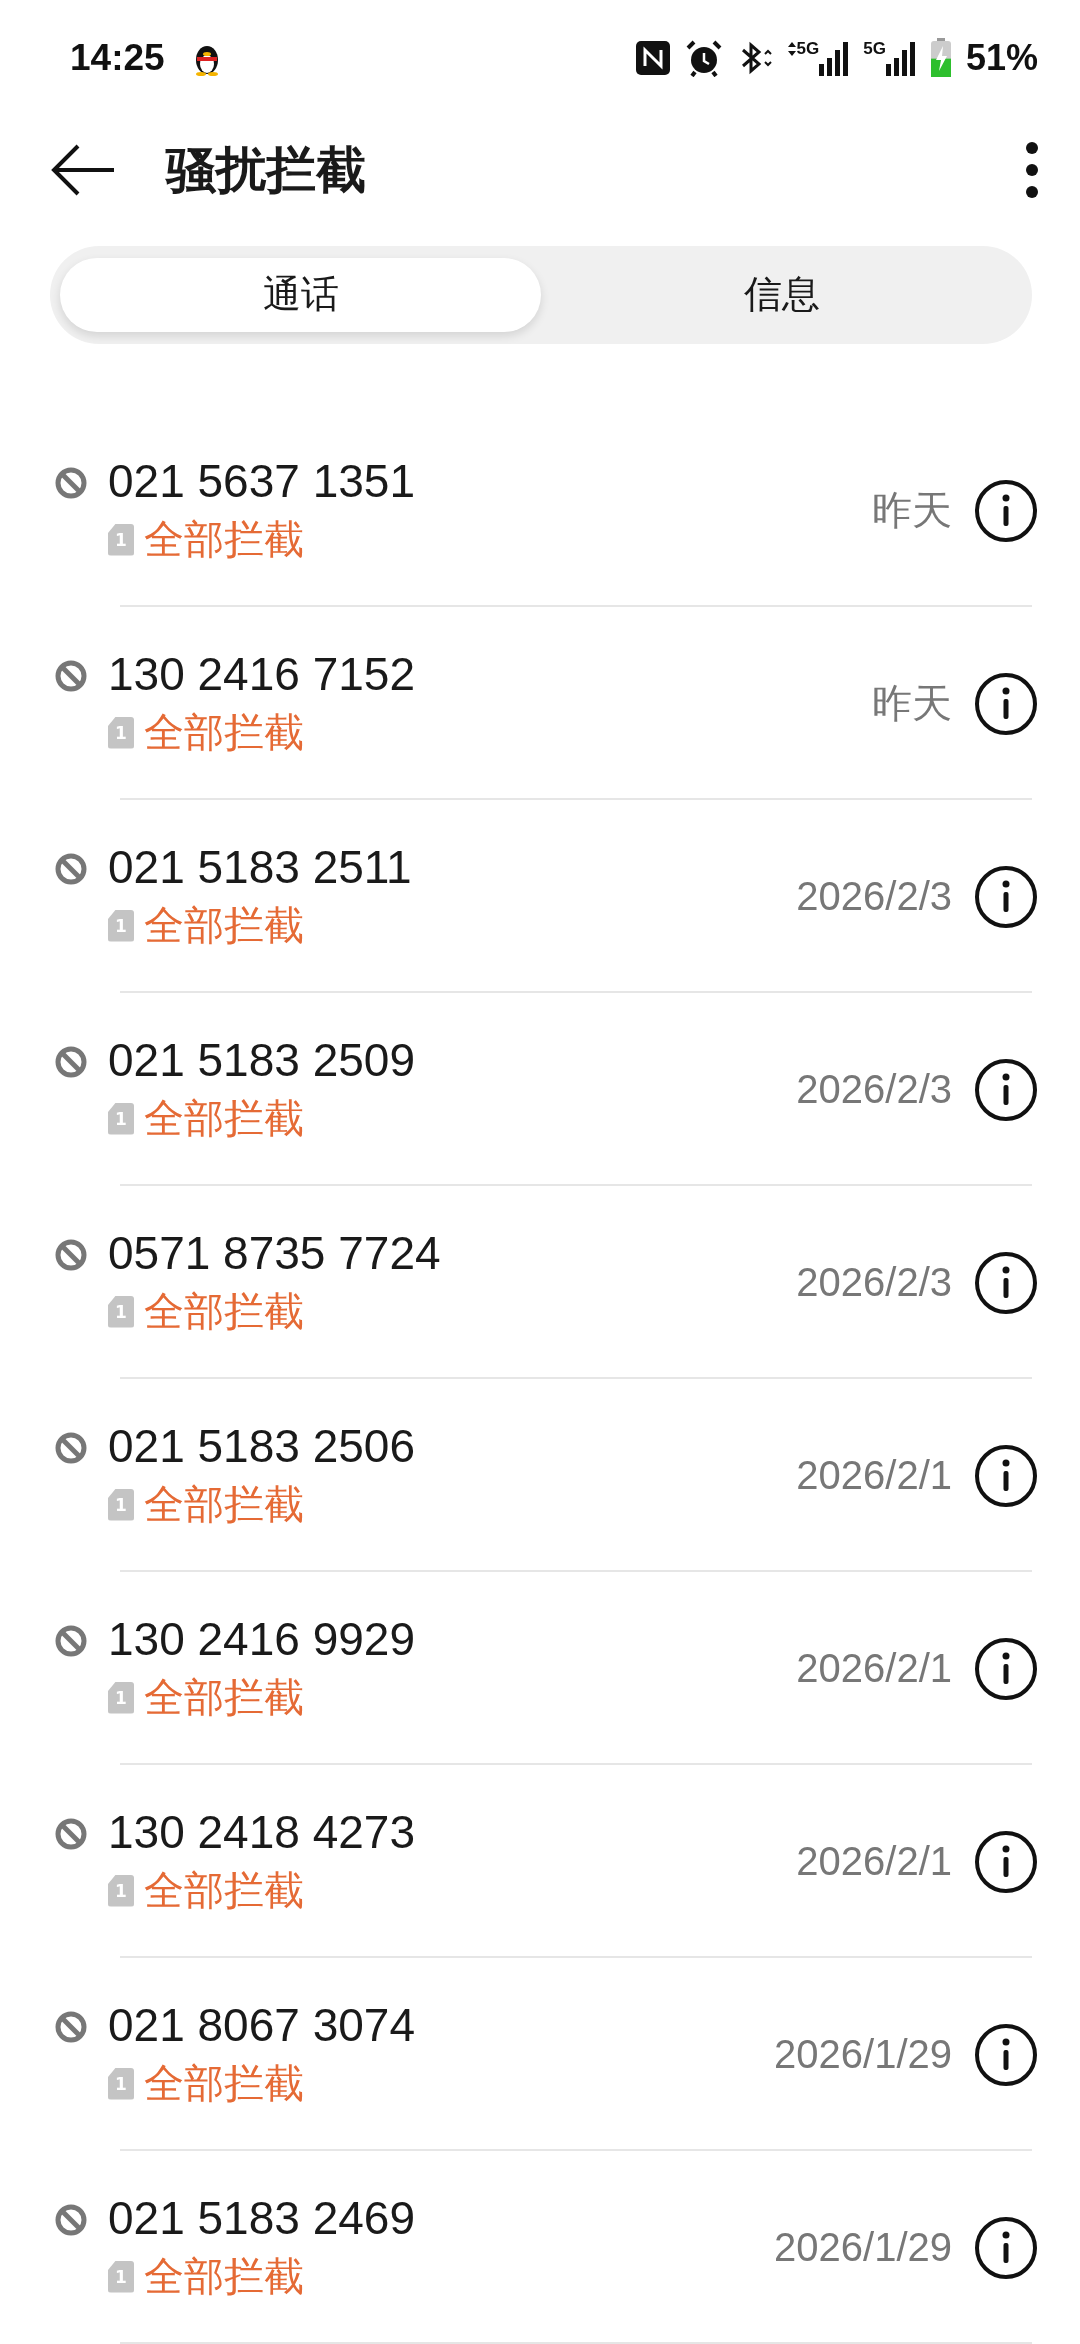 This screenshot has width=1080, height=2344. What do you see at coordinates (262, 1446) in the screenshot?
I see `phone-number: 021 5183 2506` at bounding box center [262, 1446].